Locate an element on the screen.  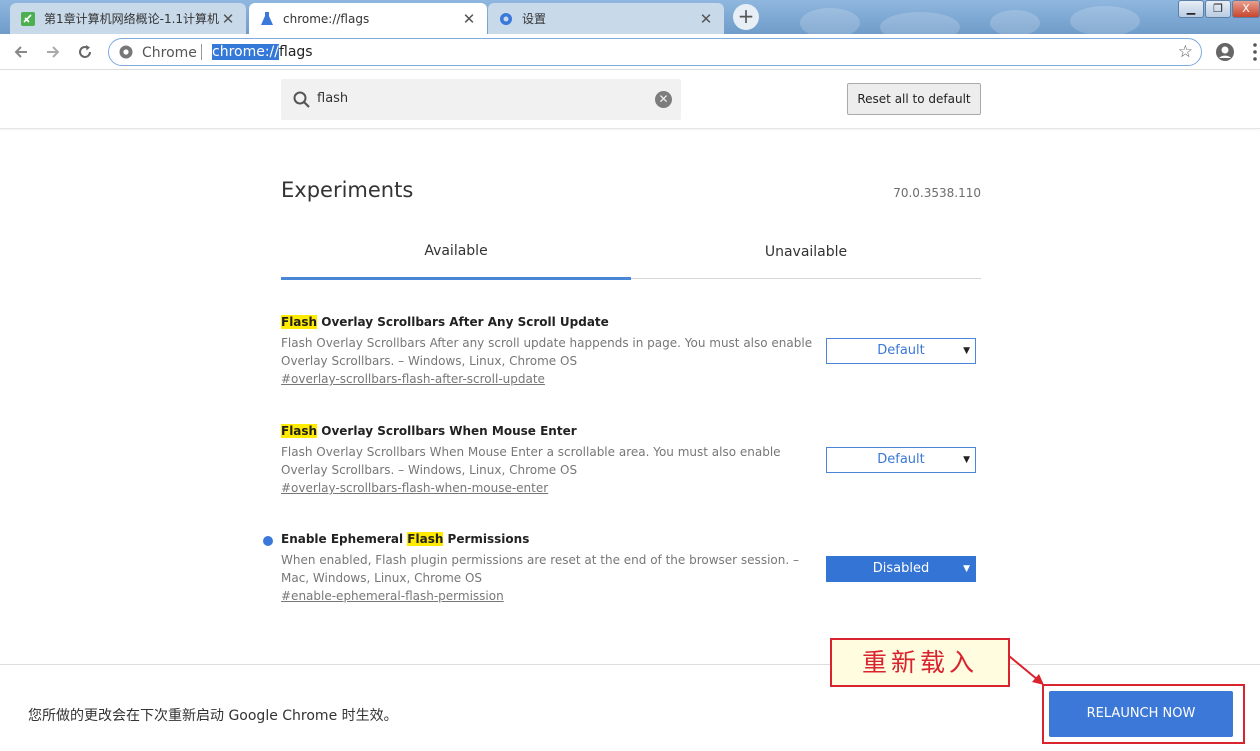
experiment-name: Enable Ephemeral Flash Permissions is located at coordinates (631, 539).